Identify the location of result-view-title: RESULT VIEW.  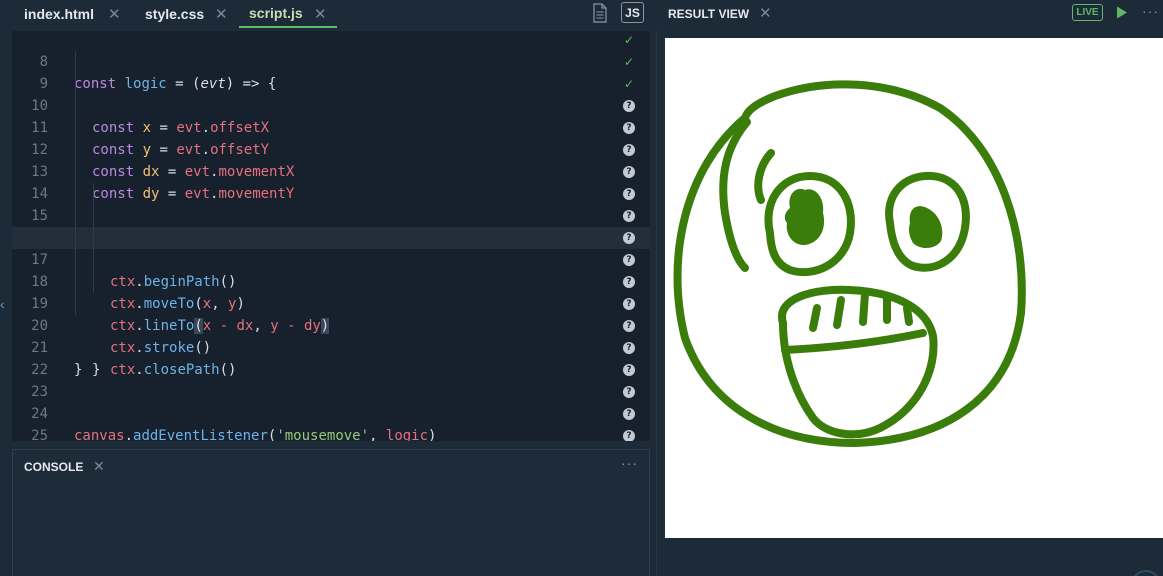
(709, 14).